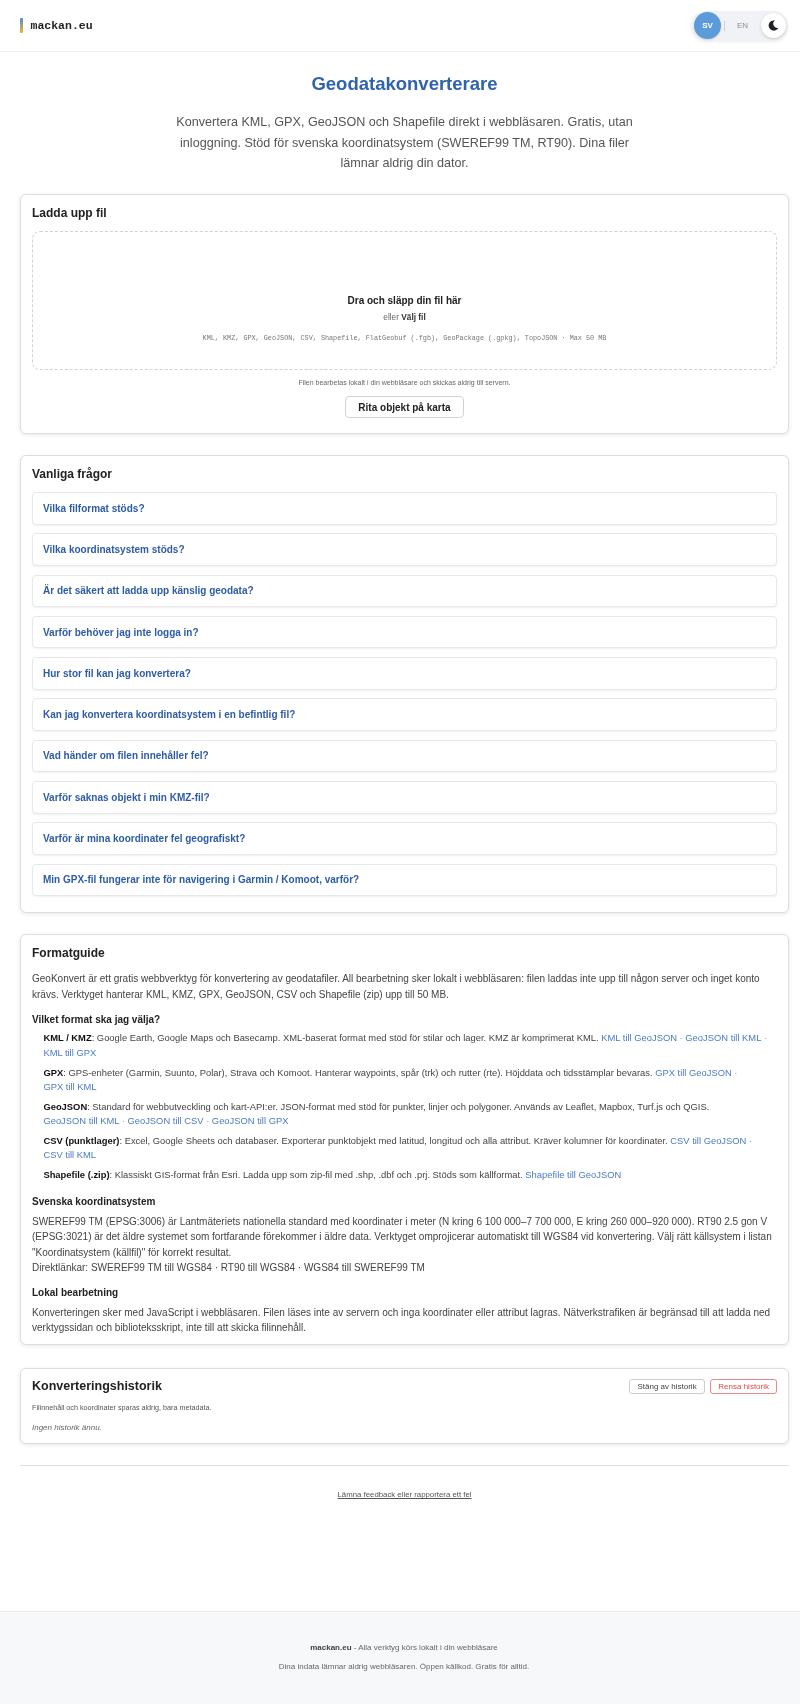  What do you see at coordinates (404, 797) in the screenshot?
I see `faq-question: Varför saknas objekt i min KMZ-fil?` at bounding box center [404, 797].